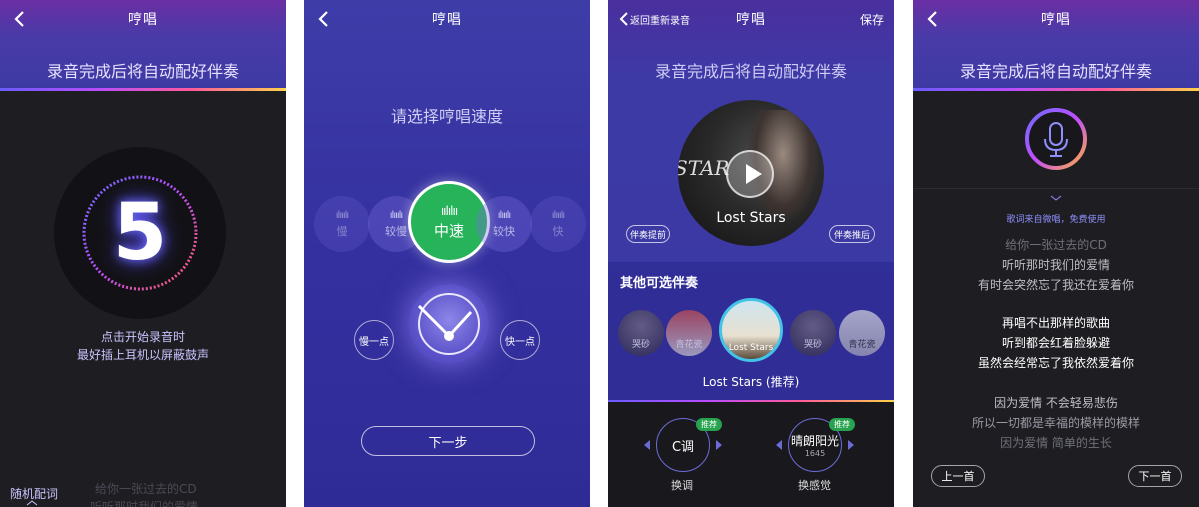 The width and height of the screenshot is (1199, 507). What do you see at coordinates (1055, 343) in the screenshot?
I see `lyric-line: 听到都会红着脸躲避` at bounding box center [1055, 343].